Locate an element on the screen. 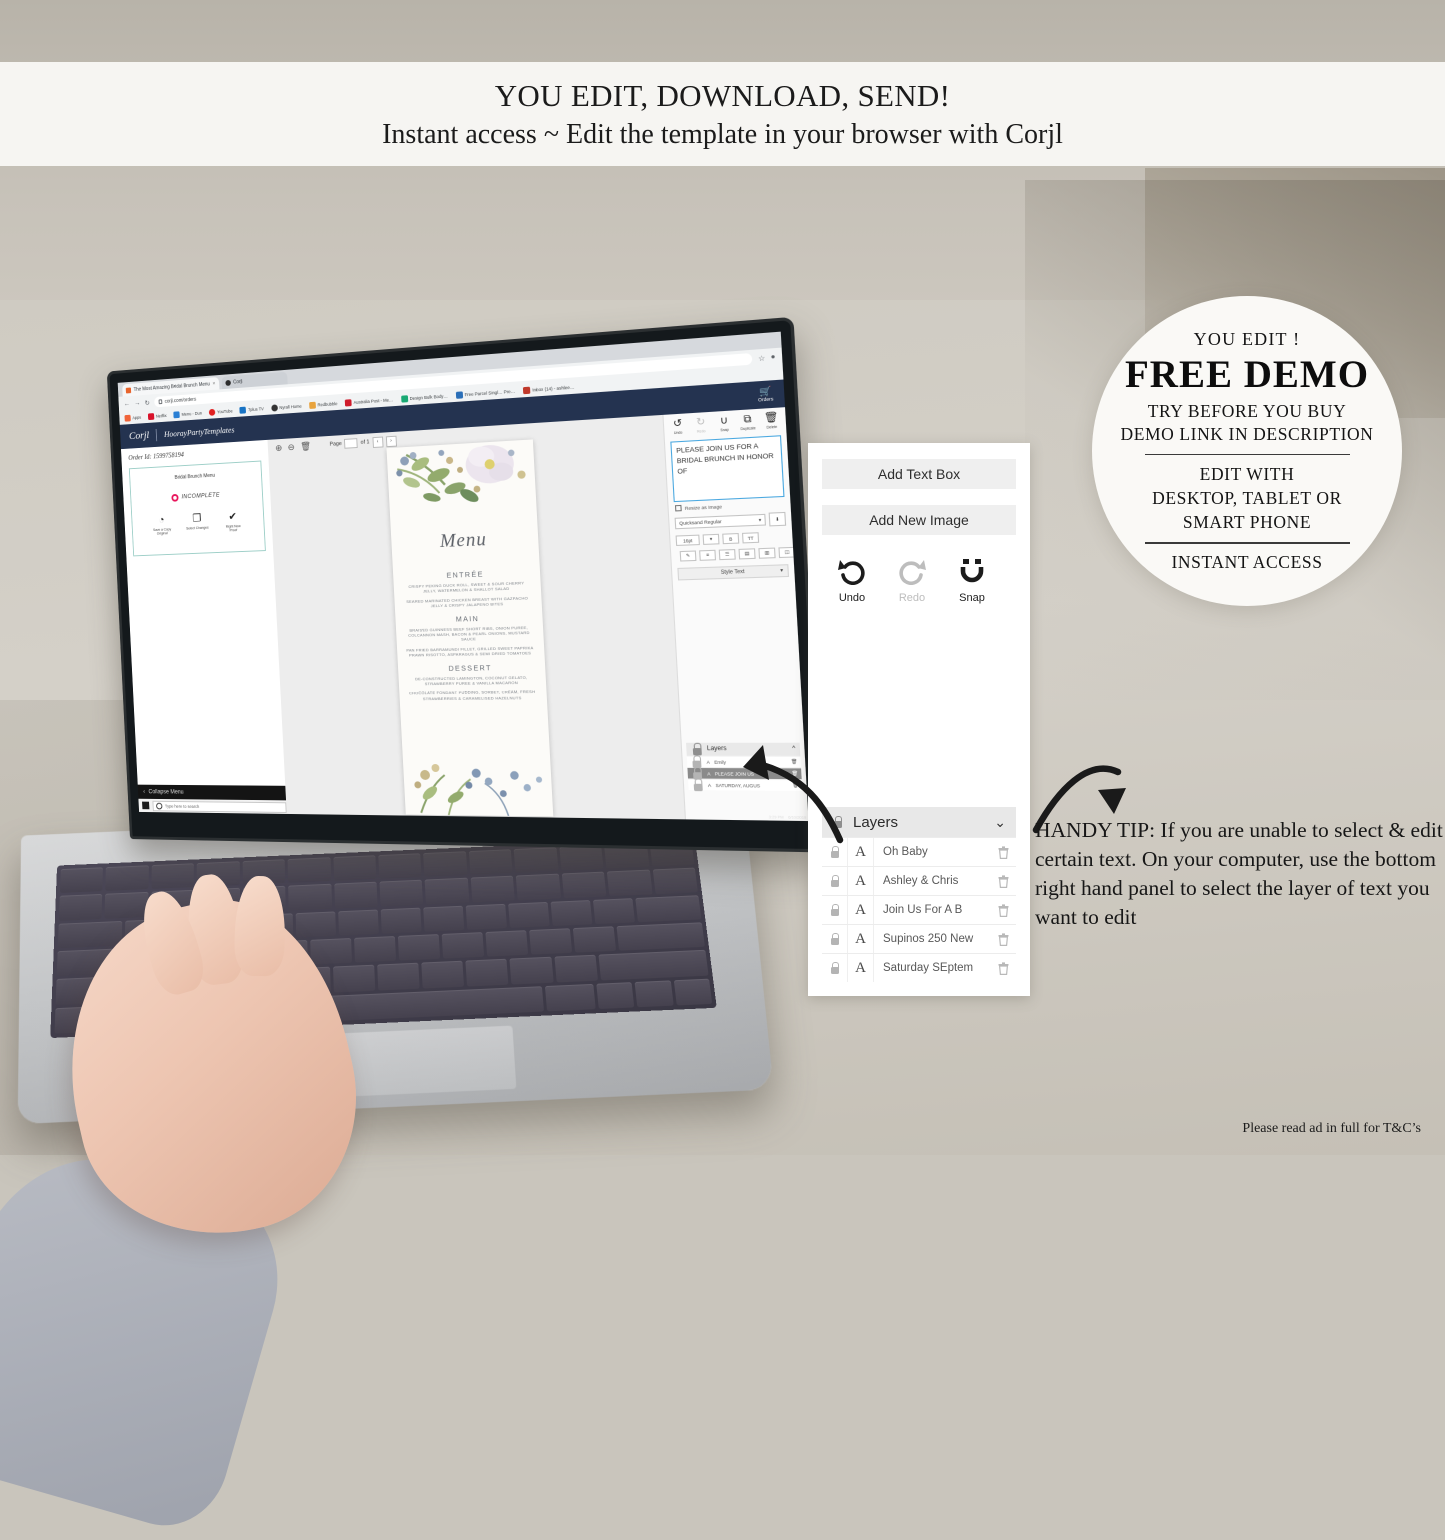 The height and width of the screenshot is (1540, 1445). bookmark-label: Nyrall Home is located at coordinates (290, 407).